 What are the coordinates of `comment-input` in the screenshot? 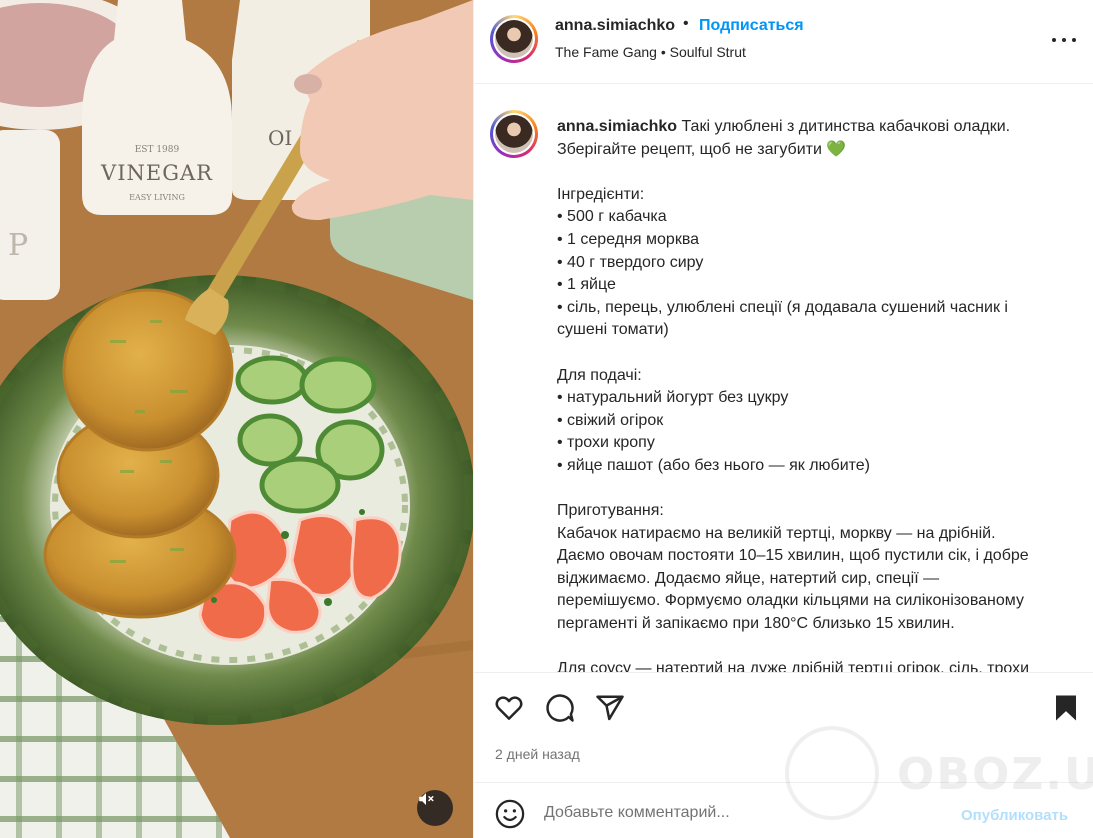 It's located at (744, 813).